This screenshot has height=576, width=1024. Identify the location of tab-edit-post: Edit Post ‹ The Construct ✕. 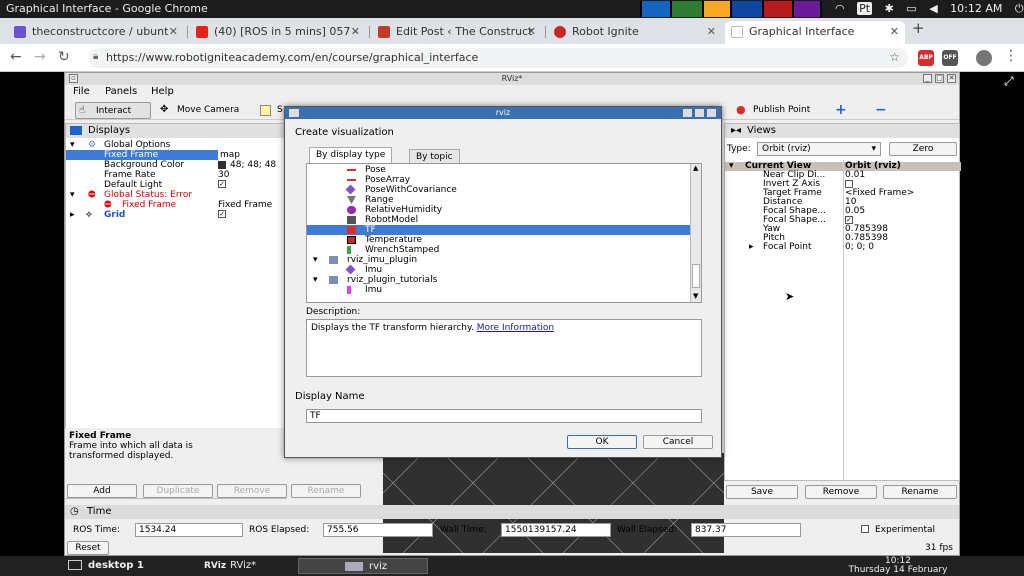
(457, 32).